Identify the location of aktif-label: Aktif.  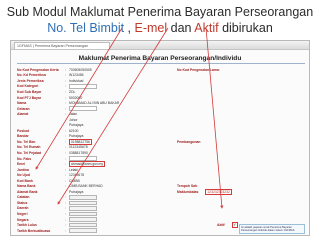
(221, 224).